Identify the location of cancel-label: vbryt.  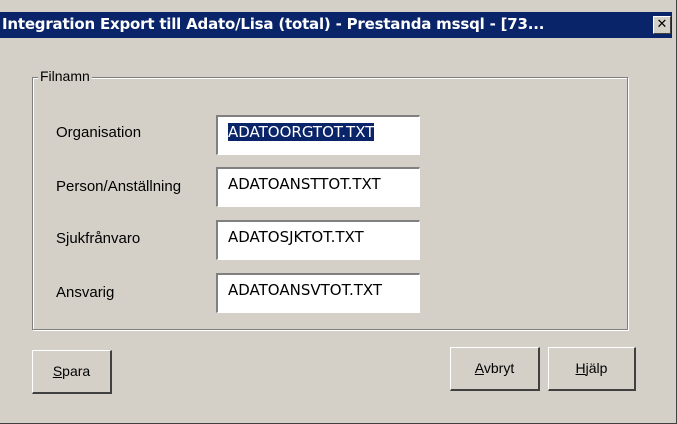
(499, 368).